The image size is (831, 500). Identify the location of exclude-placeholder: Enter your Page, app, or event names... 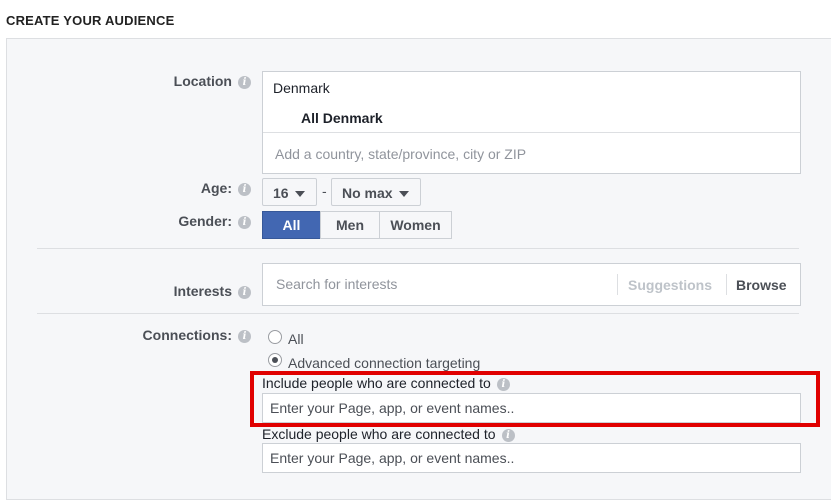
(392, 458).